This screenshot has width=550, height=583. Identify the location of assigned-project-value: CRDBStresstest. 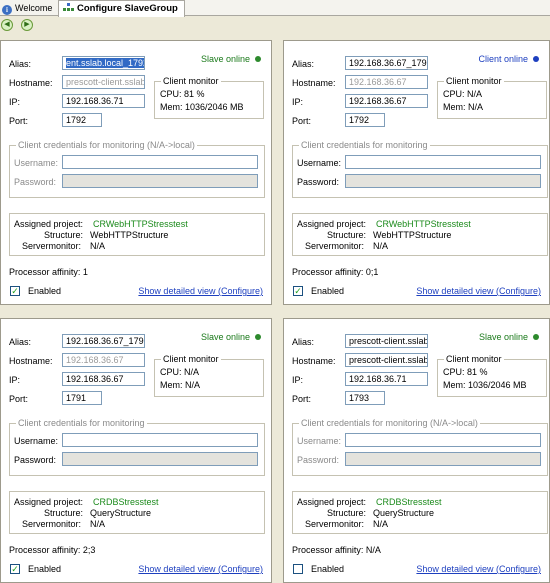
(409, 502).